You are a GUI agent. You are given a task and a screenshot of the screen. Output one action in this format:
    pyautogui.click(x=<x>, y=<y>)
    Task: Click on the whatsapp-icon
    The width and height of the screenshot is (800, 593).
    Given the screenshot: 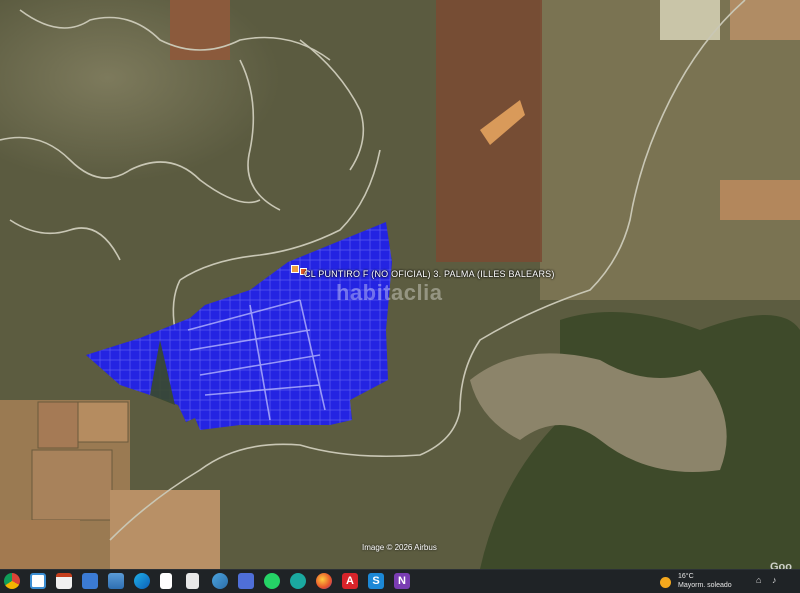 What is the action you would take?
    pyautogui.click(x=272, y=581)
    